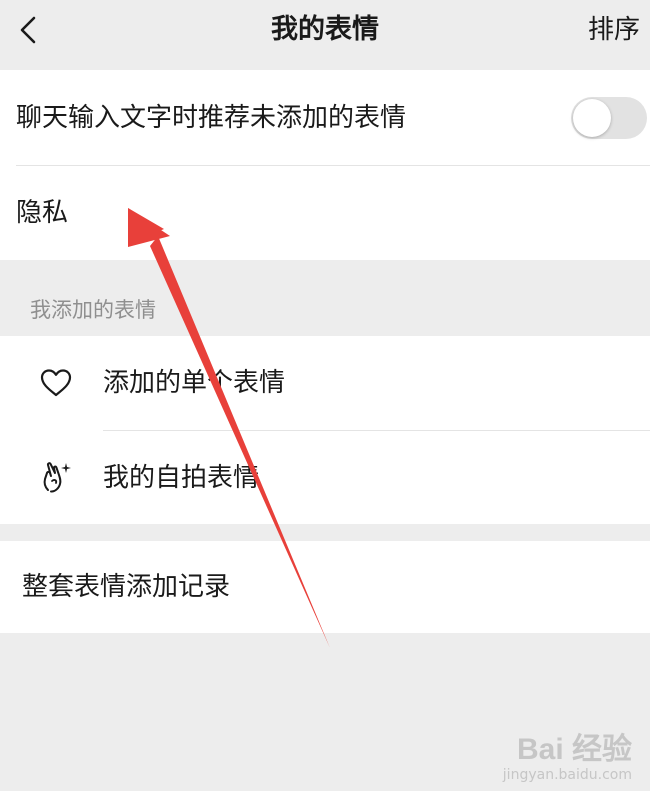  Describe the element at coordinates (56, 478) in the screenshot. I see `hand-sparkle-icon` at that location.